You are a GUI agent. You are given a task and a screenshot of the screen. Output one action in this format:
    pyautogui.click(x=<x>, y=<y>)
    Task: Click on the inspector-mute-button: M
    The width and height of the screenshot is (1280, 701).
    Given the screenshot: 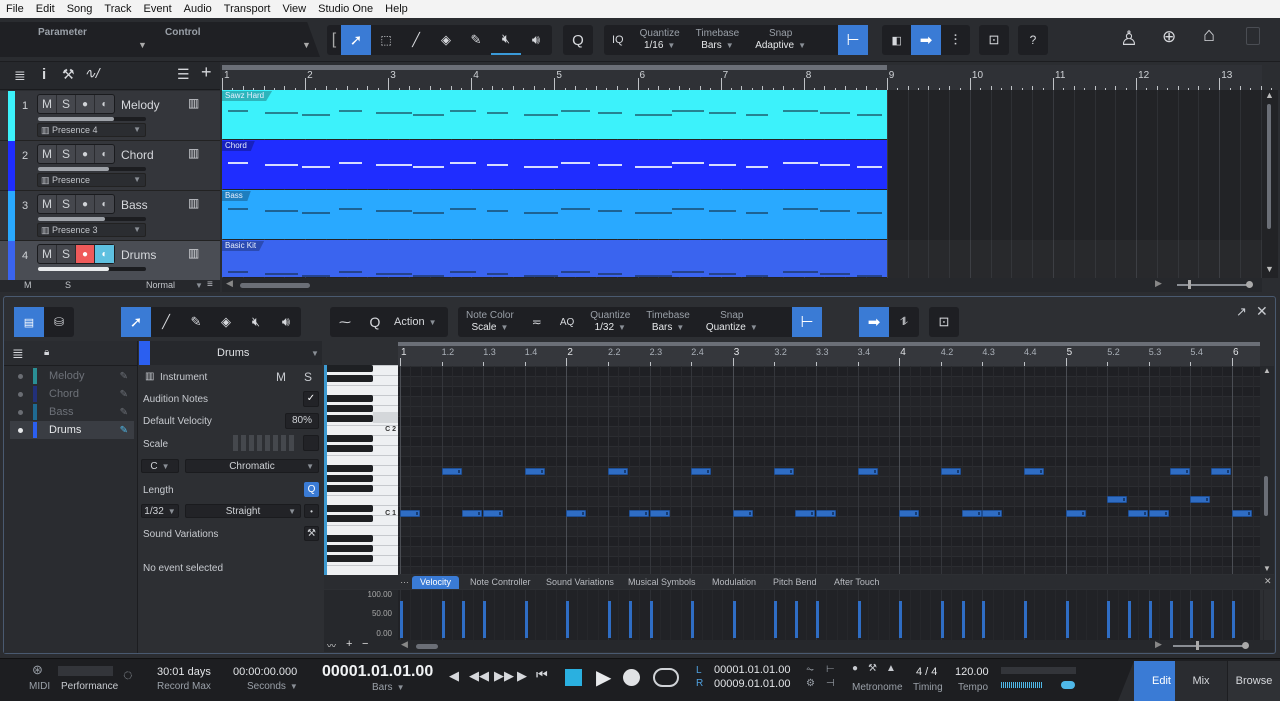 What is the action you would take?
    pyautogui.click(x=281, y=377)
    